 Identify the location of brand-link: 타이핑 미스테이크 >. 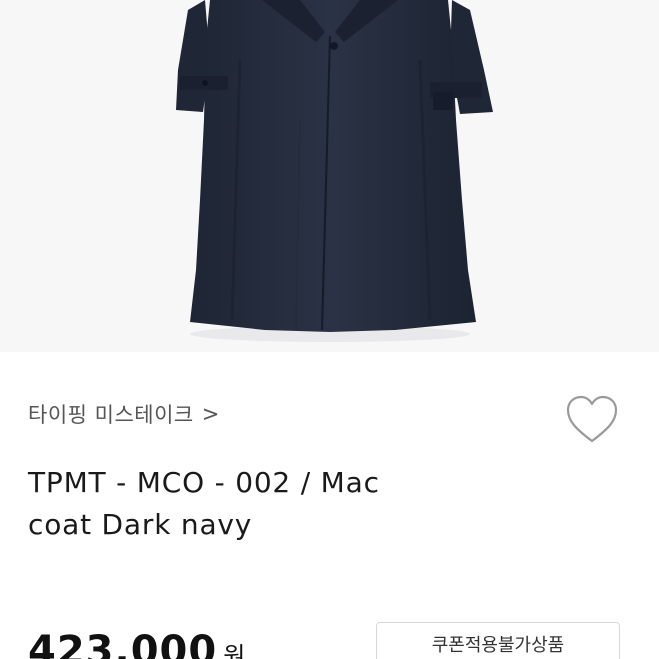
(124, 414).